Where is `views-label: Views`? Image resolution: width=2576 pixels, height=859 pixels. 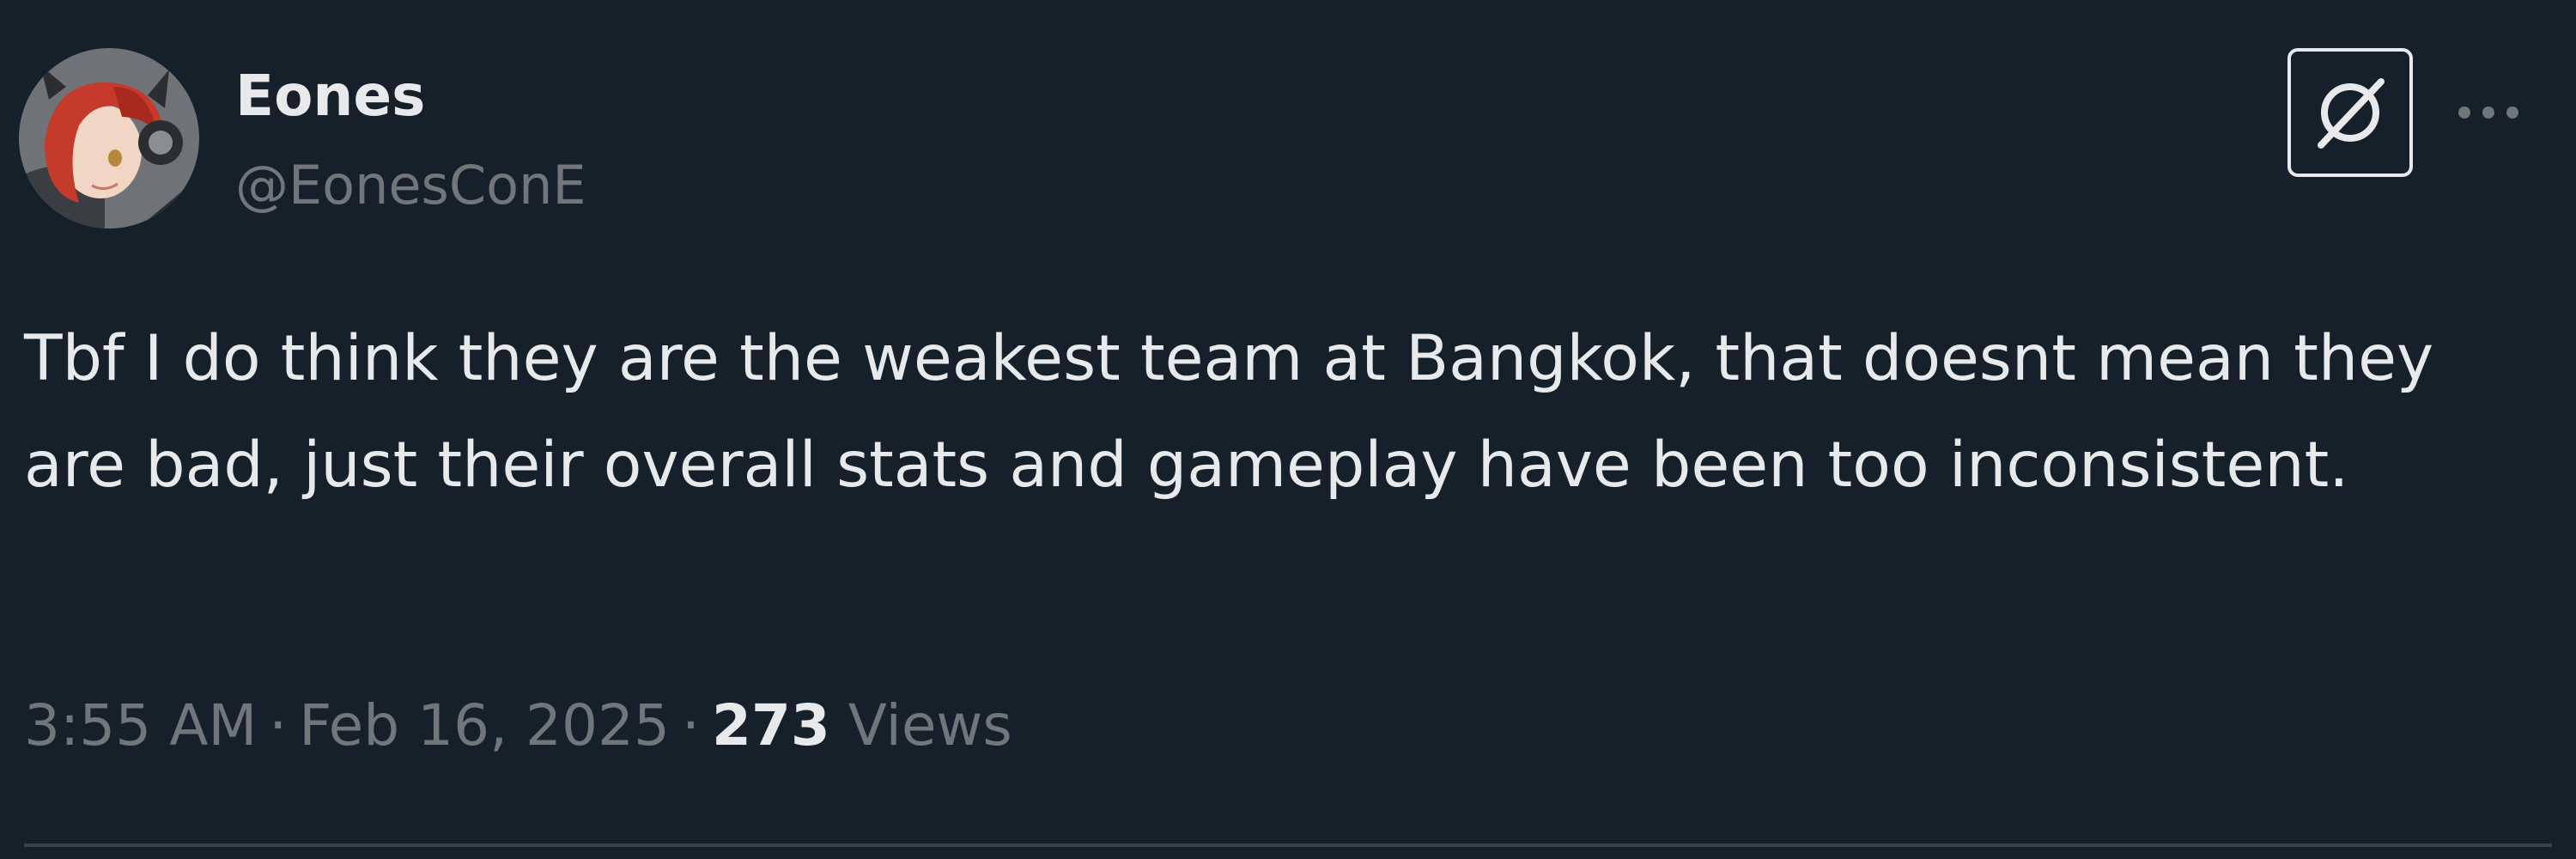
views-label: Views is located at coordinates (930, 725).